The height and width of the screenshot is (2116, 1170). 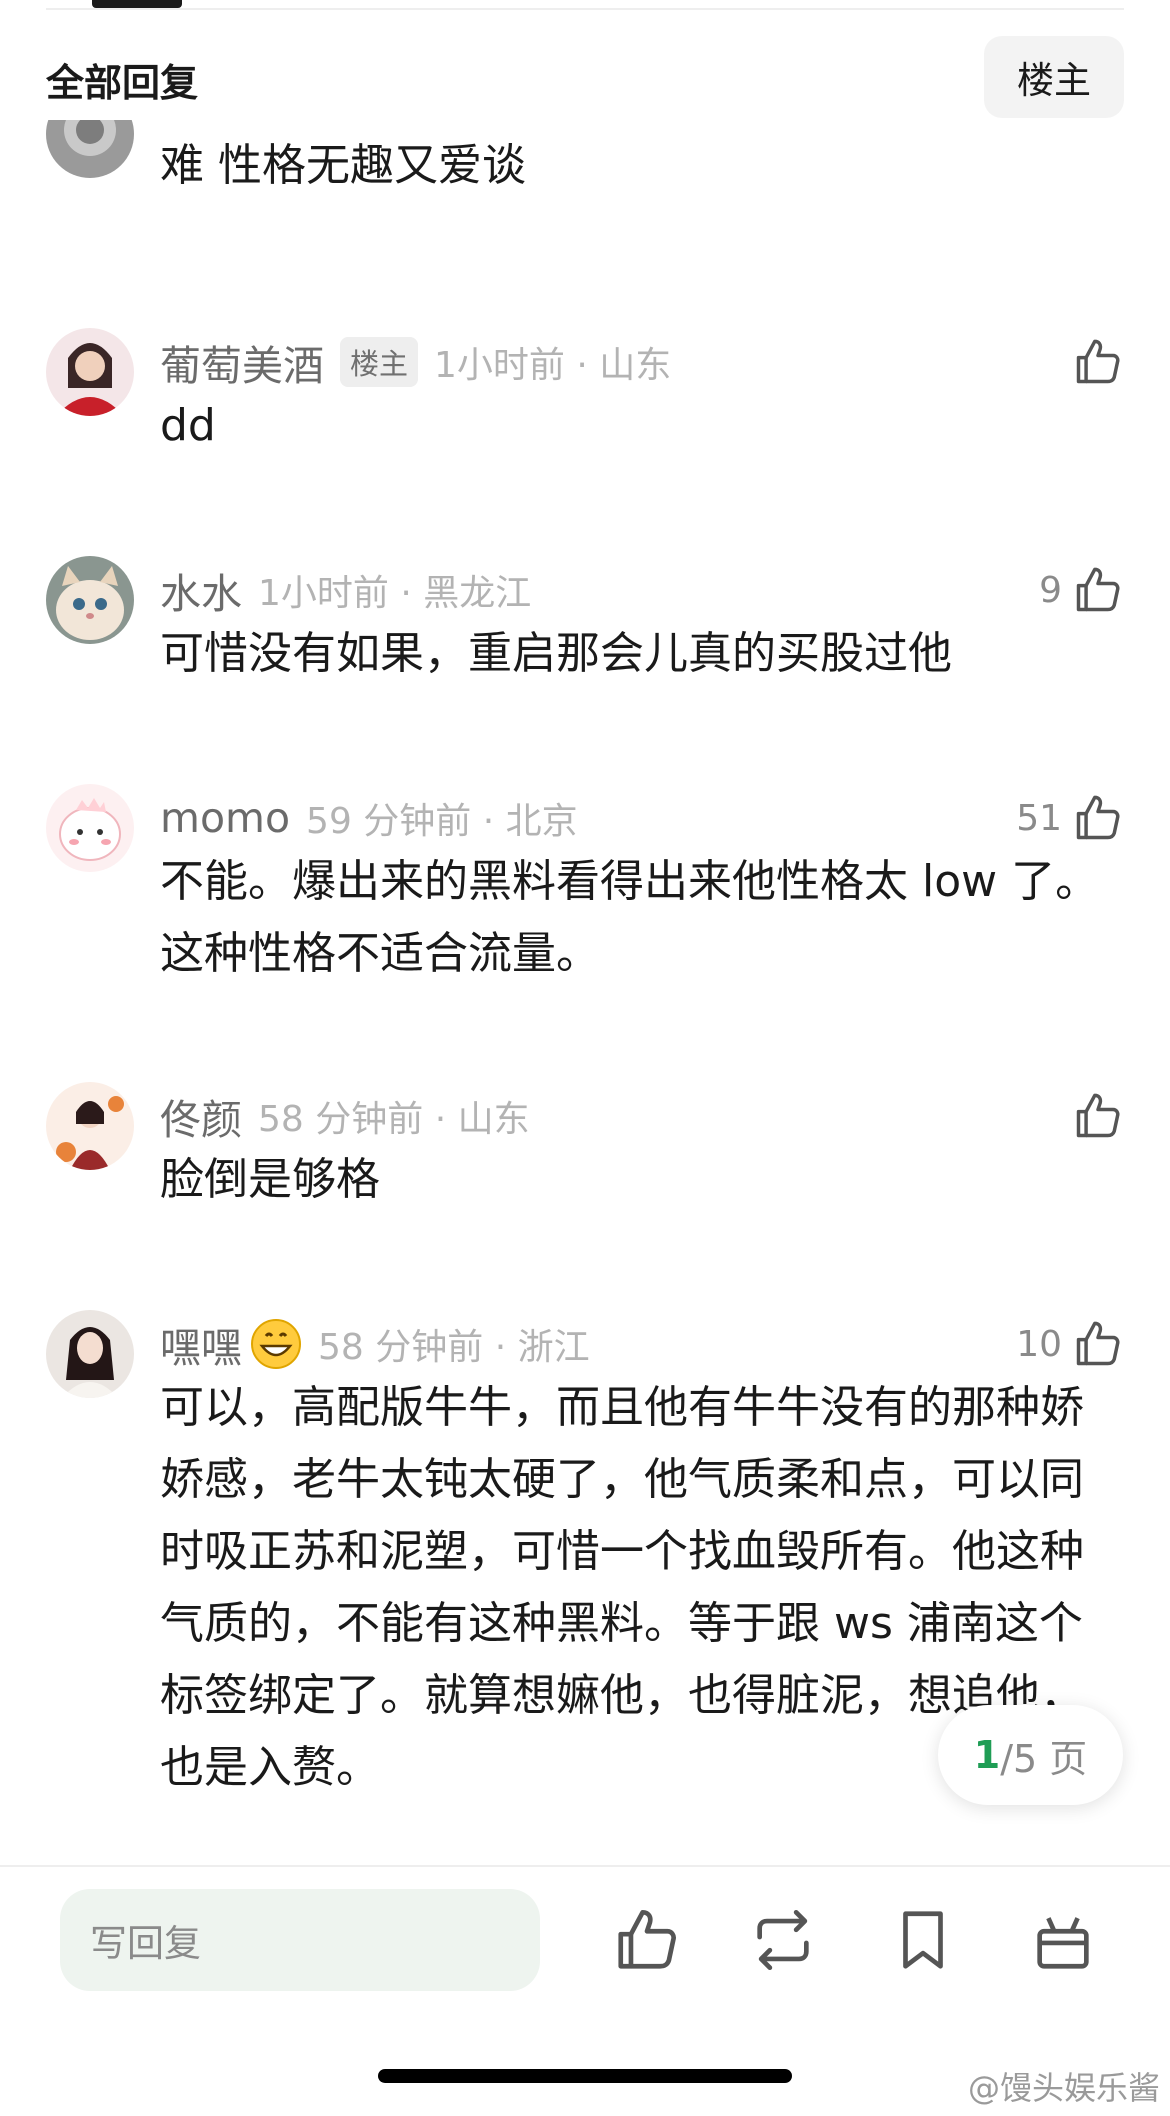 I want to click on like-count: 10, so click(x=1039, y=1344).